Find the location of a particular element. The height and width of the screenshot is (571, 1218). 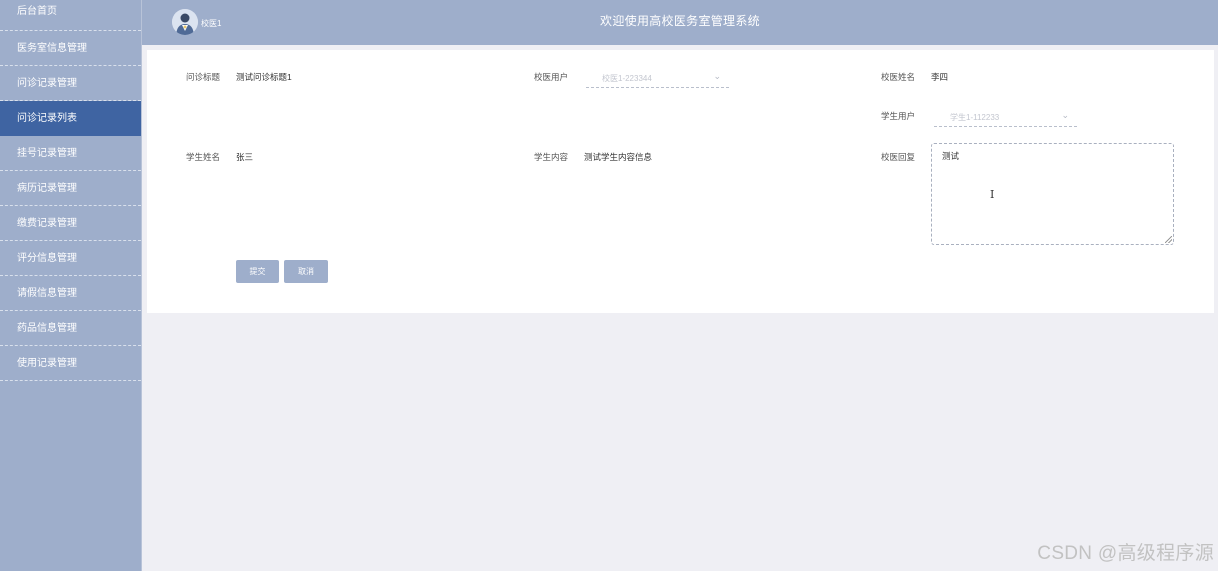

student-name-value: 张三 is located at coordinates (245, 157).